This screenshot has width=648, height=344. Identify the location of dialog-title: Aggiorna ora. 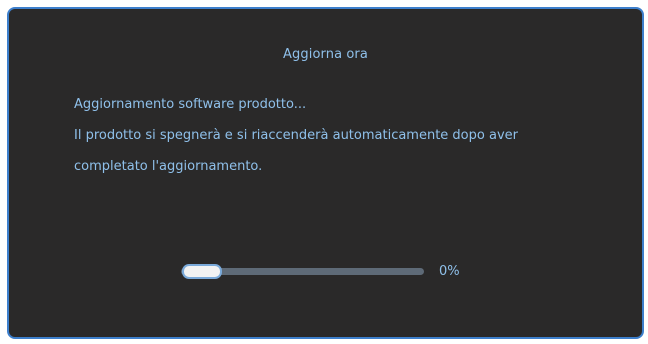
(325, 54).